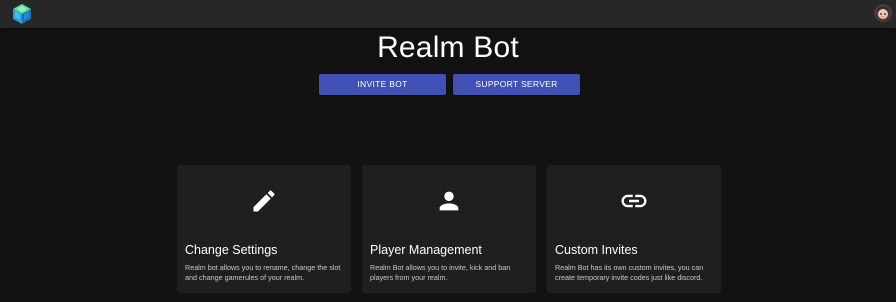 The image size is (896, 302). I want to click on invite-bot-button: INVITE BOT, so click(382, 84).